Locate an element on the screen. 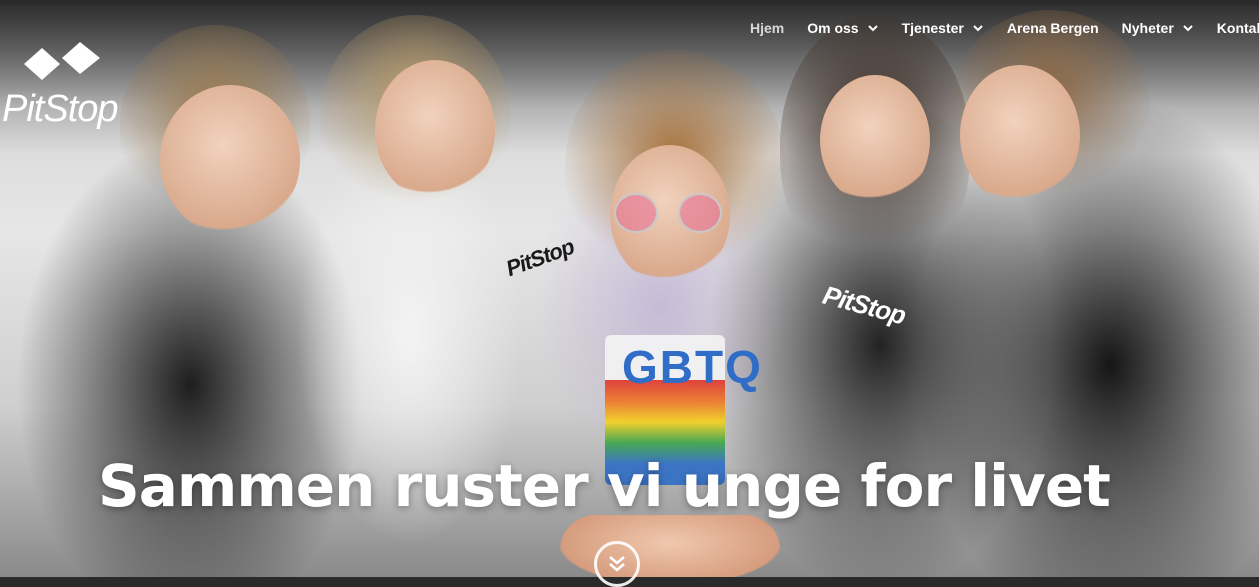  logo-text: PitStop is located at coordinates (60, 109).